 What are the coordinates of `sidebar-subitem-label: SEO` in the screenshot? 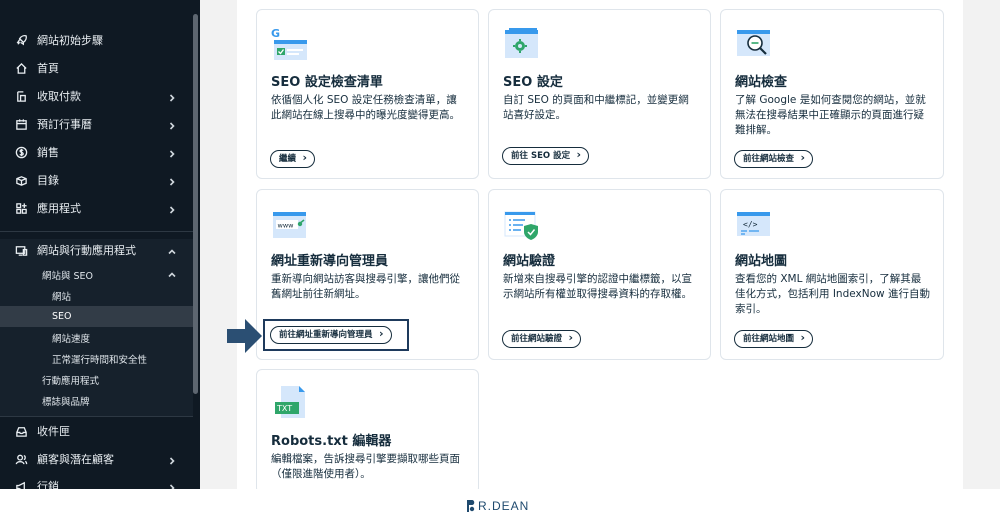 It's located at (62, 316).